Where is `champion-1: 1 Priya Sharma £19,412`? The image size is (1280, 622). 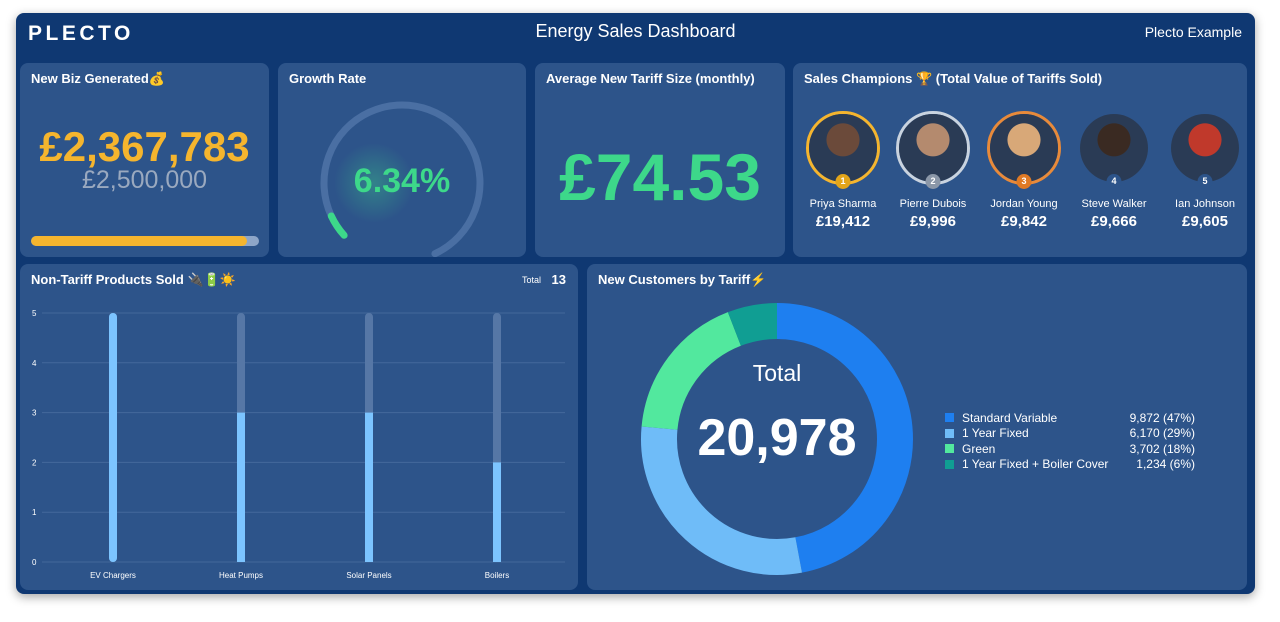
champion-1: 1 Priya Sharma £19,412 is located at coordinates (843, 170).